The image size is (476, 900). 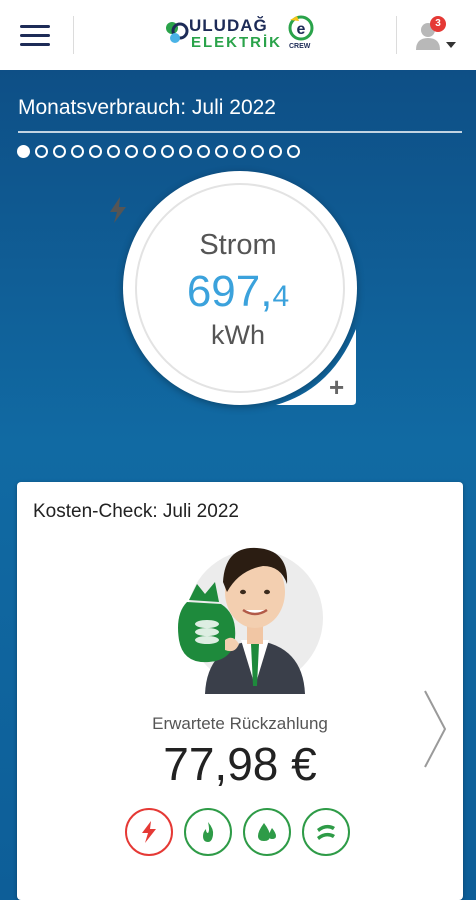 I want to click on businessman-money-illustration, so click(x=250, y=620).